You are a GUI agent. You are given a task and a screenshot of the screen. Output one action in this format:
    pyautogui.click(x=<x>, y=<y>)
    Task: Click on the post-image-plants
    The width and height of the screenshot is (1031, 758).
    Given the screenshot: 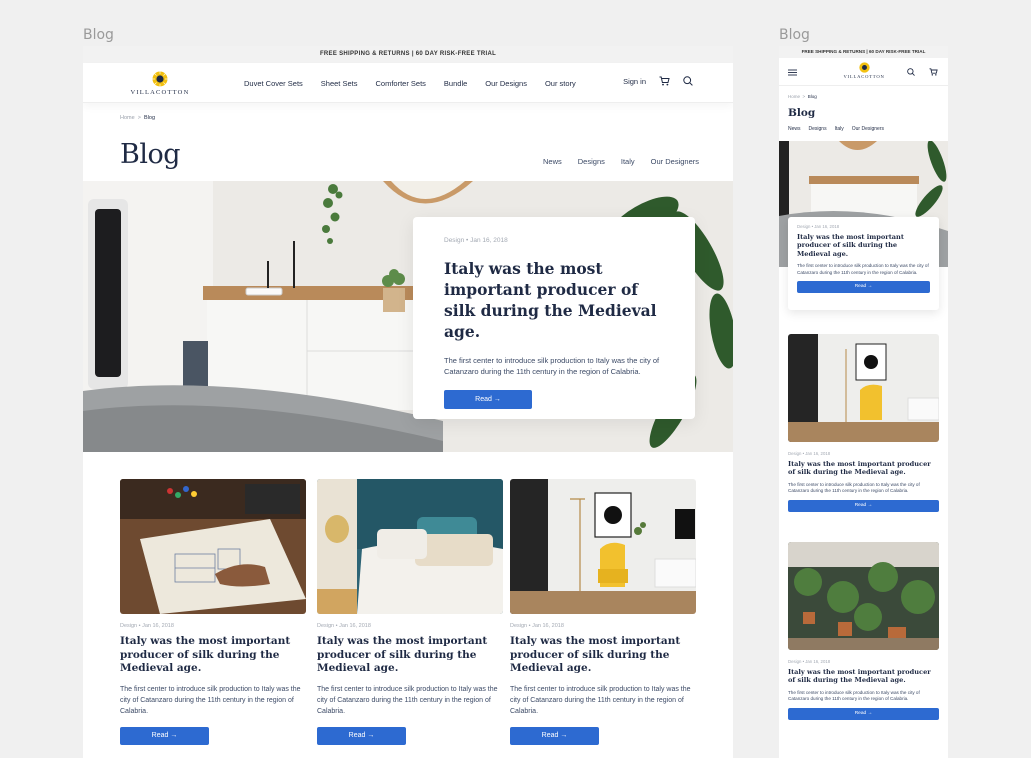 What is the action you would take?
    pyautogui.click(x=863, y=596)
    